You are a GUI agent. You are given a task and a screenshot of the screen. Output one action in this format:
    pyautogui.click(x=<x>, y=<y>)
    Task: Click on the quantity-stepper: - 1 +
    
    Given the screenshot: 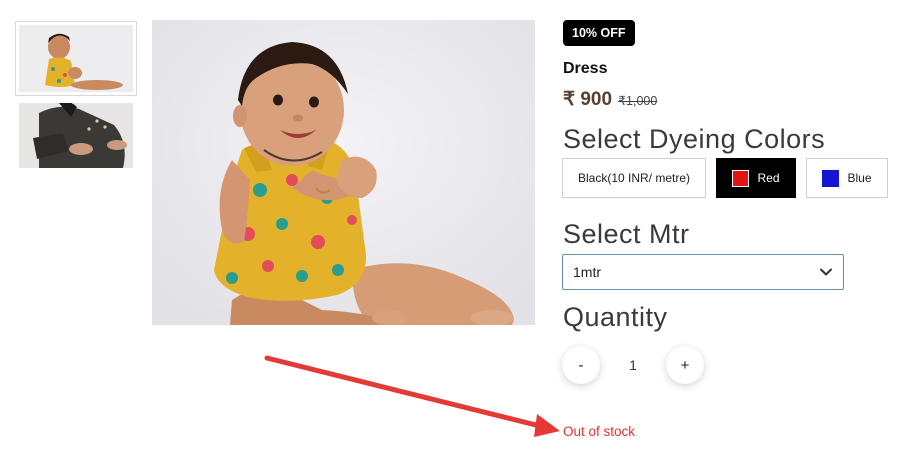 What is the action you would take?
    pyautogui.click(x=633, y=365)
    